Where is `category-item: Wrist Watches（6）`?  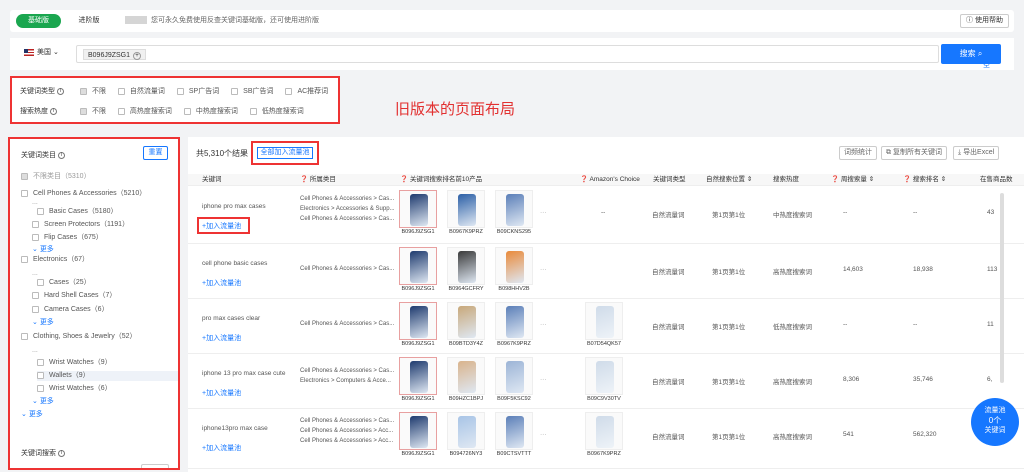 category-item: Wrist Watches（6） is located at coordinates (74, 389).